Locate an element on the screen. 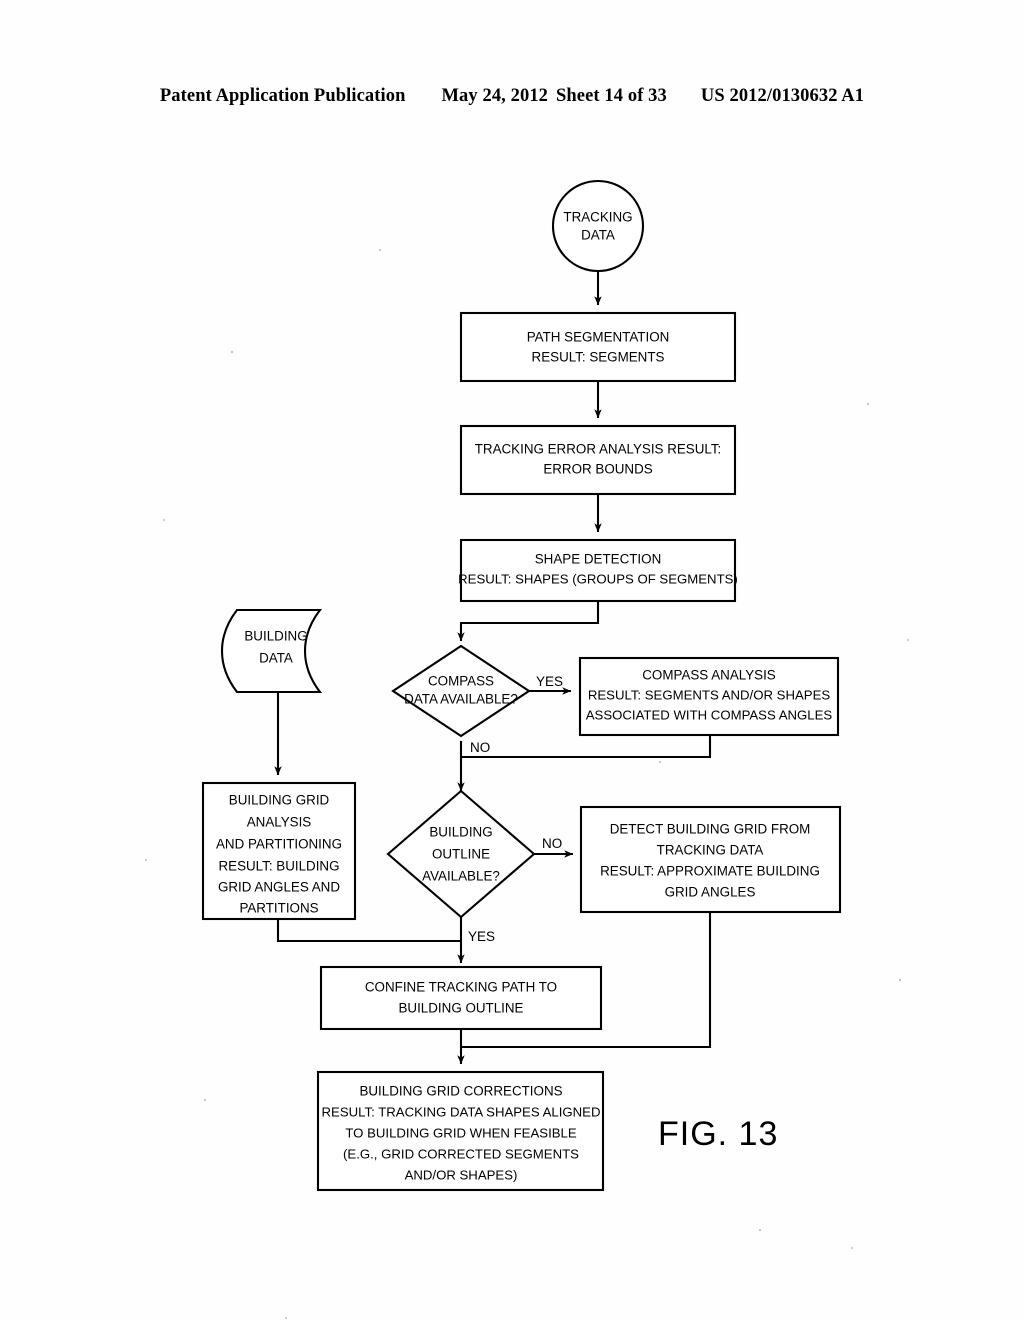  grid-analysis-line-3: AND PARTITIONING is located at coordinates (279, 844).